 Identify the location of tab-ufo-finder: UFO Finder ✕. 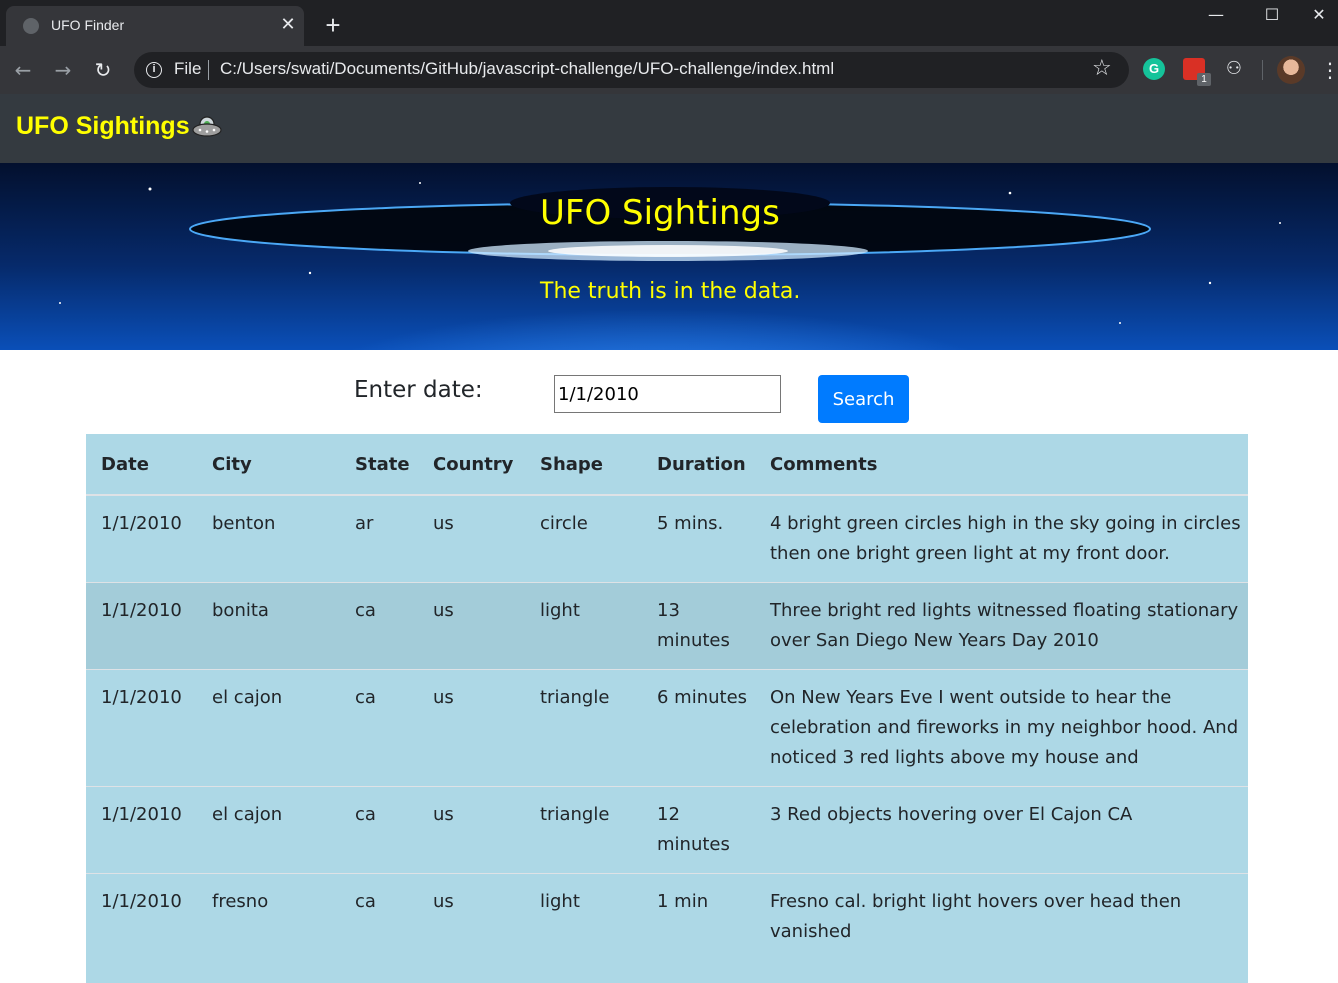
(155, 26).